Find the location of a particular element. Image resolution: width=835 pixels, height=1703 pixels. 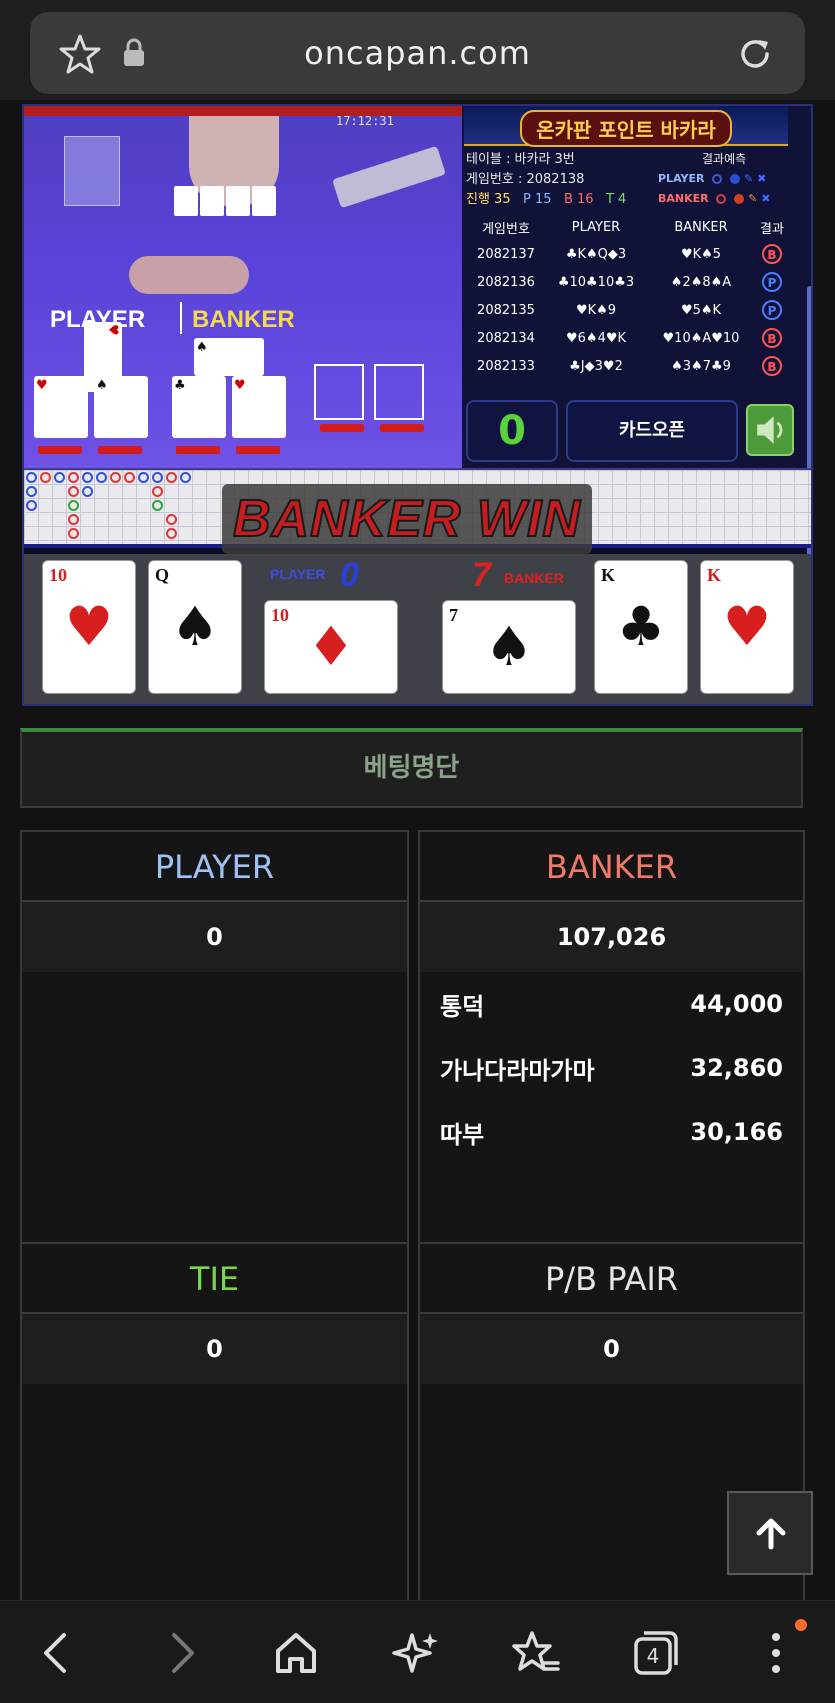

result-card-strip: 10 ♥ Q ♠ 10 ♦ PLAYER 0 7 BANKER 7 ♠ K ♣ is located at coordinates (417, 629).